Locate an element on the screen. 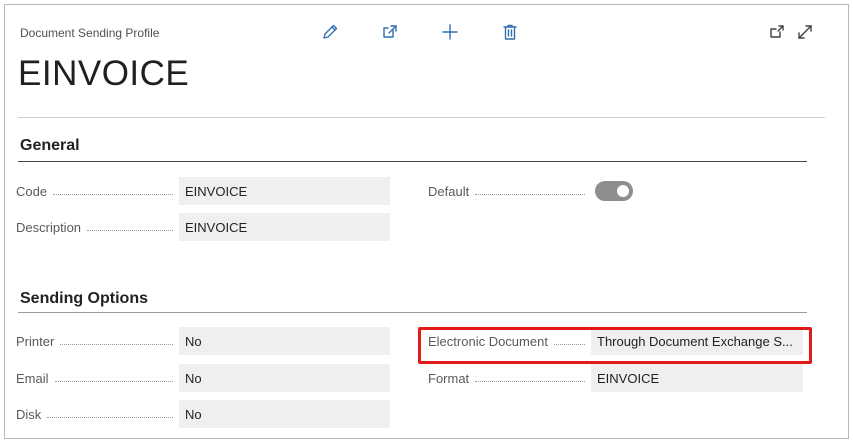  disk-value: No is located at coordinates (284, 414).